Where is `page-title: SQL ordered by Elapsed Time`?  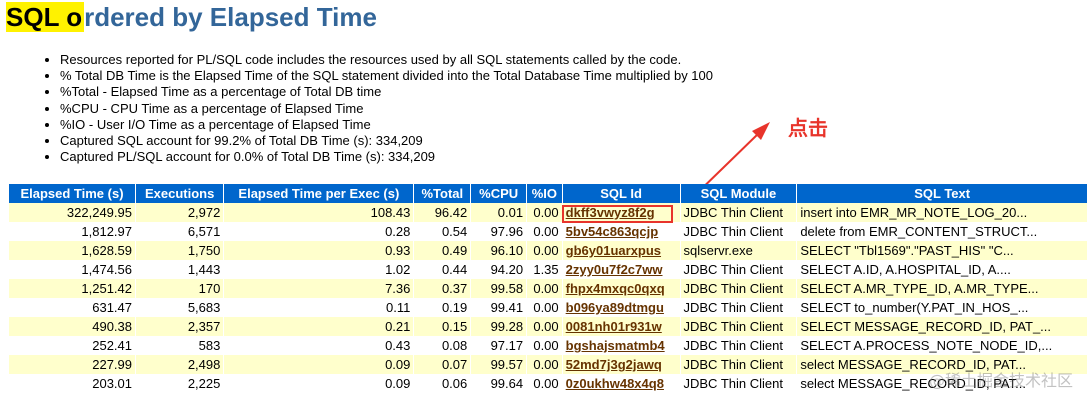
page-title: SQL ordered by Elapsed Time is located at coordinates (191, 17).